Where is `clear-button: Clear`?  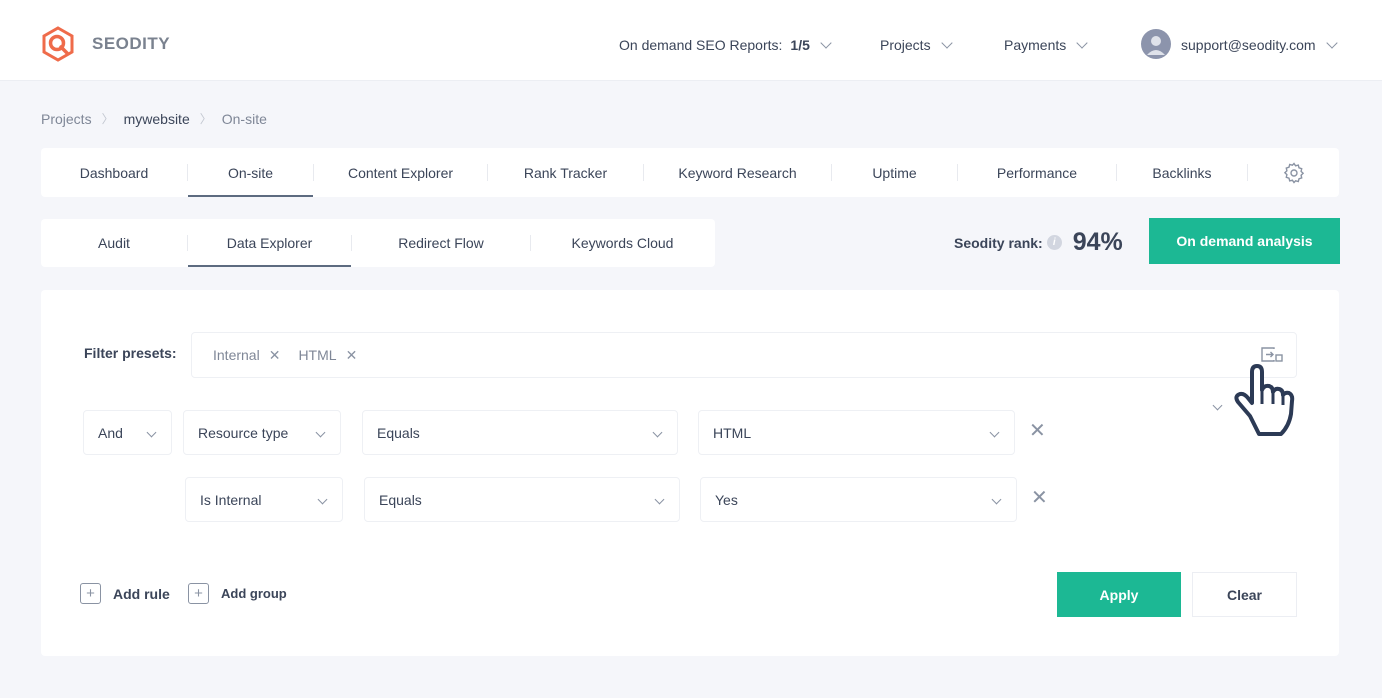 clear-button: Clear is located at coordinates (1244, 594).